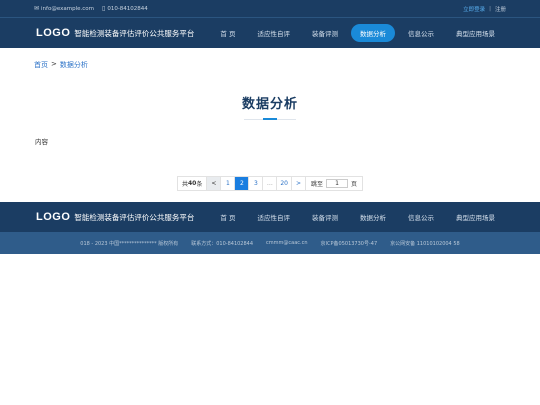 This screenshot has width=540, height=405. What do you see at coordinates (134, 217) in the screenshot?
I see `footer-site-title: 智能检测装备评估评价公共服务平台` at bounding box center [134, 217].